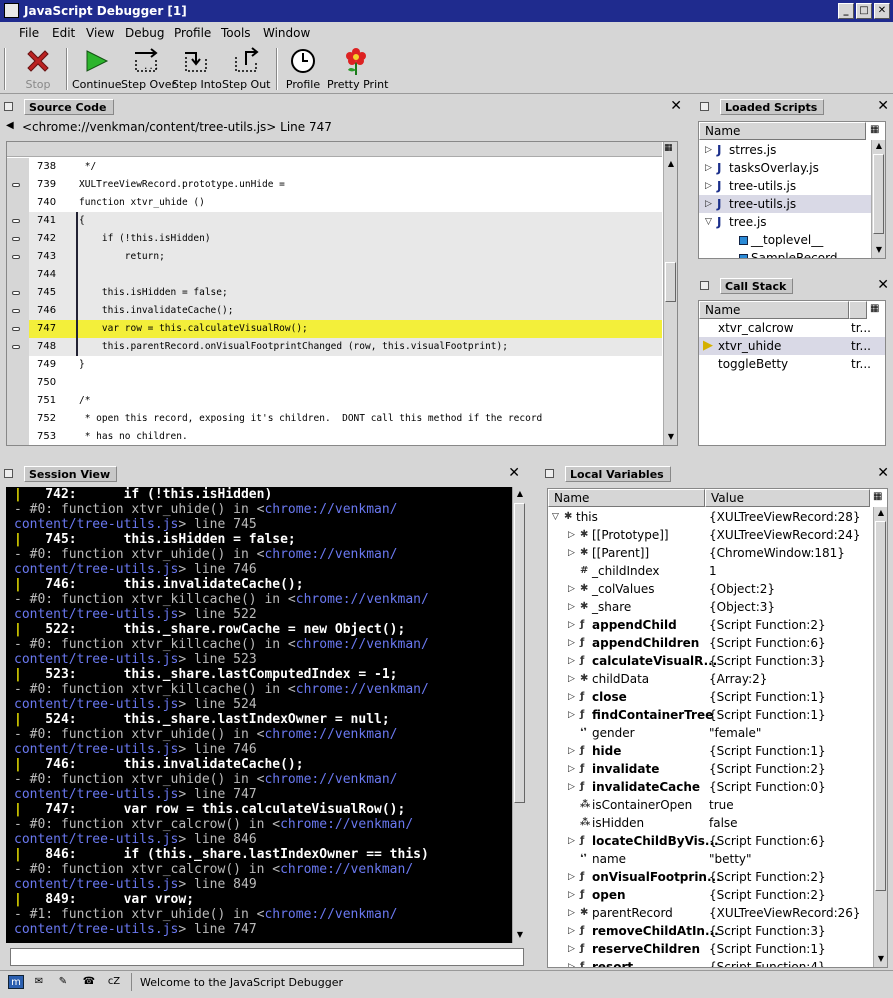 The width and height of the screenshot is (893, 998). What do you see at coordinates (710, 697) in the screenshot?
I see `variable-row: ▷ ƒ close {Script Function:1}` at bounding box center [710, 697].